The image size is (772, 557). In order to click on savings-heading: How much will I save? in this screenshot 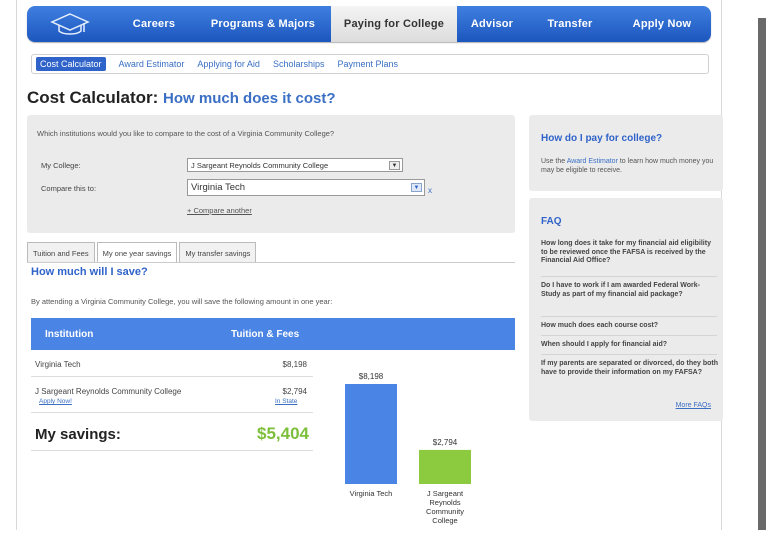, I will do `click(89, 272)`.